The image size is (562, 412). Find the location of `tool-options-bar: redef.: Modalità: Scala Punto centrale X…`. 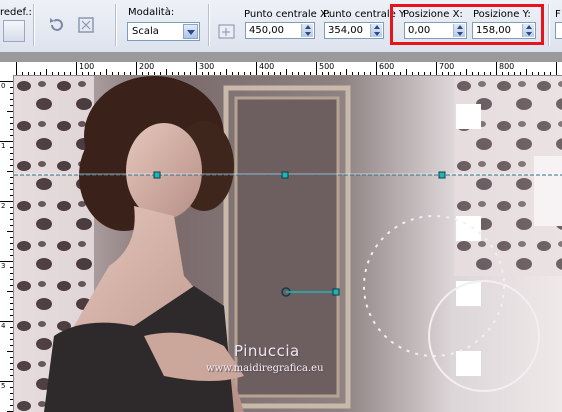

tool-options-bar: redef.: Modalità: Scala Punto centrale X… is located at coordinates (281, 26).